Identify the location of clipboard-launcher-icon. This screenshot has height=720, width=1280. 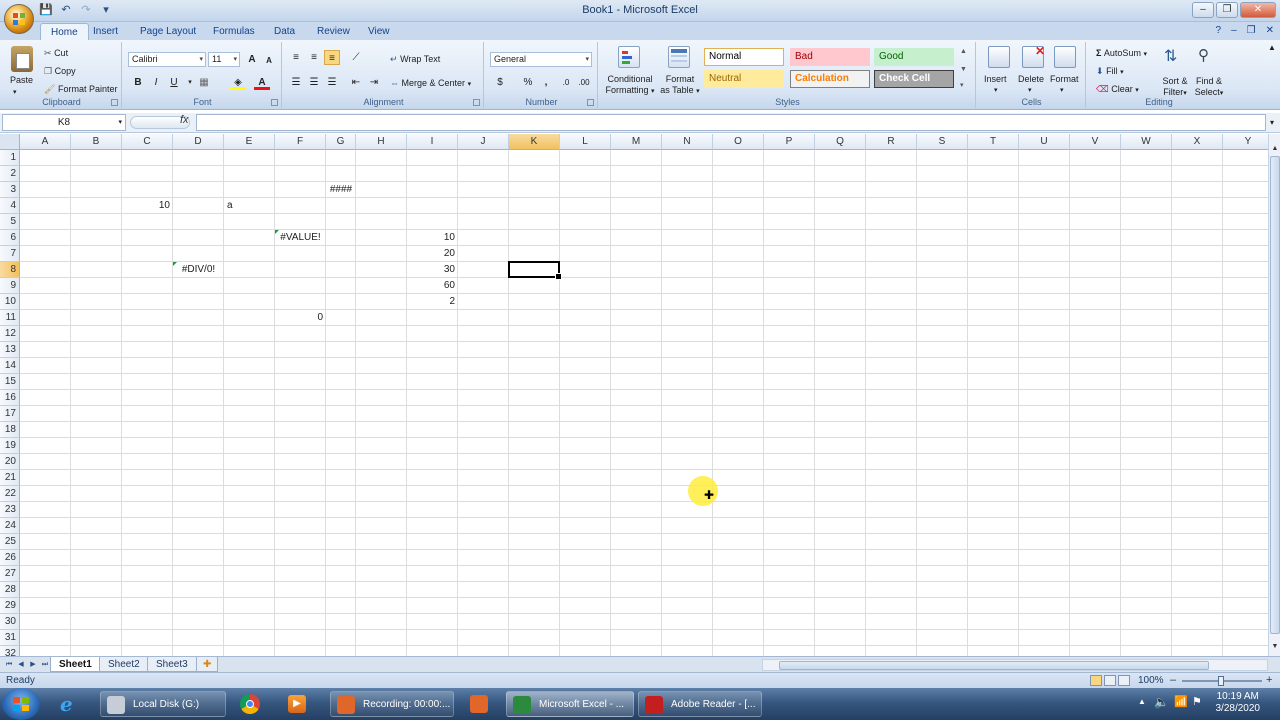
(114, 102).